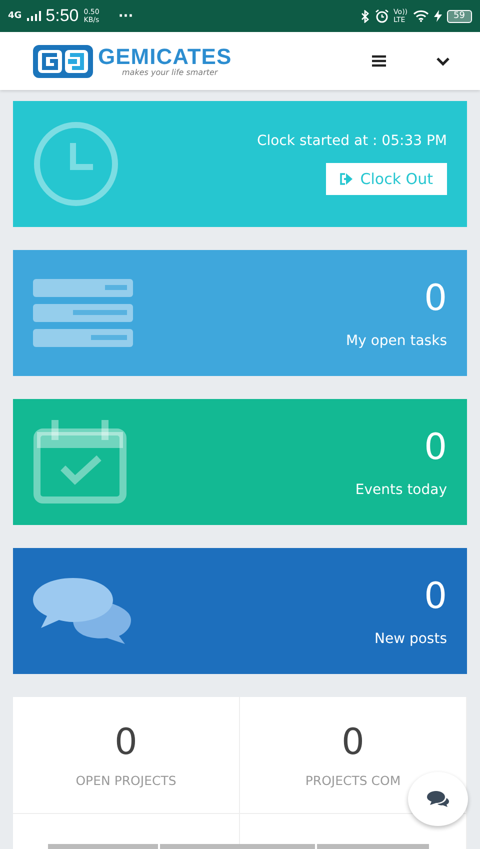 The height and width of the screenshot is (849, 480). What do you see at coordinates (459, 16) in the screenshot?
I see `battery-indicator: 59` at bounding box center [459, 16].